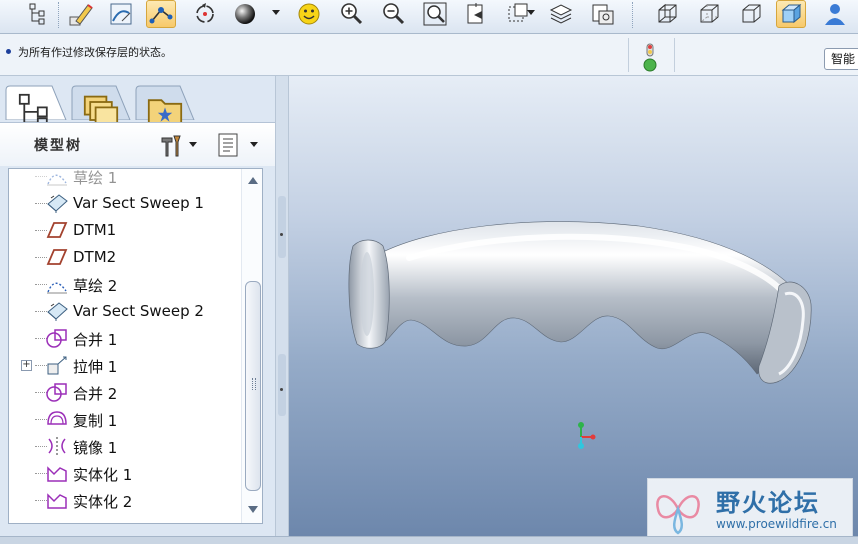  What do you see at coordinates (26, 365) in the screenshot?
I see `expand-plus-icon: +` at bounding box center [26, 365].